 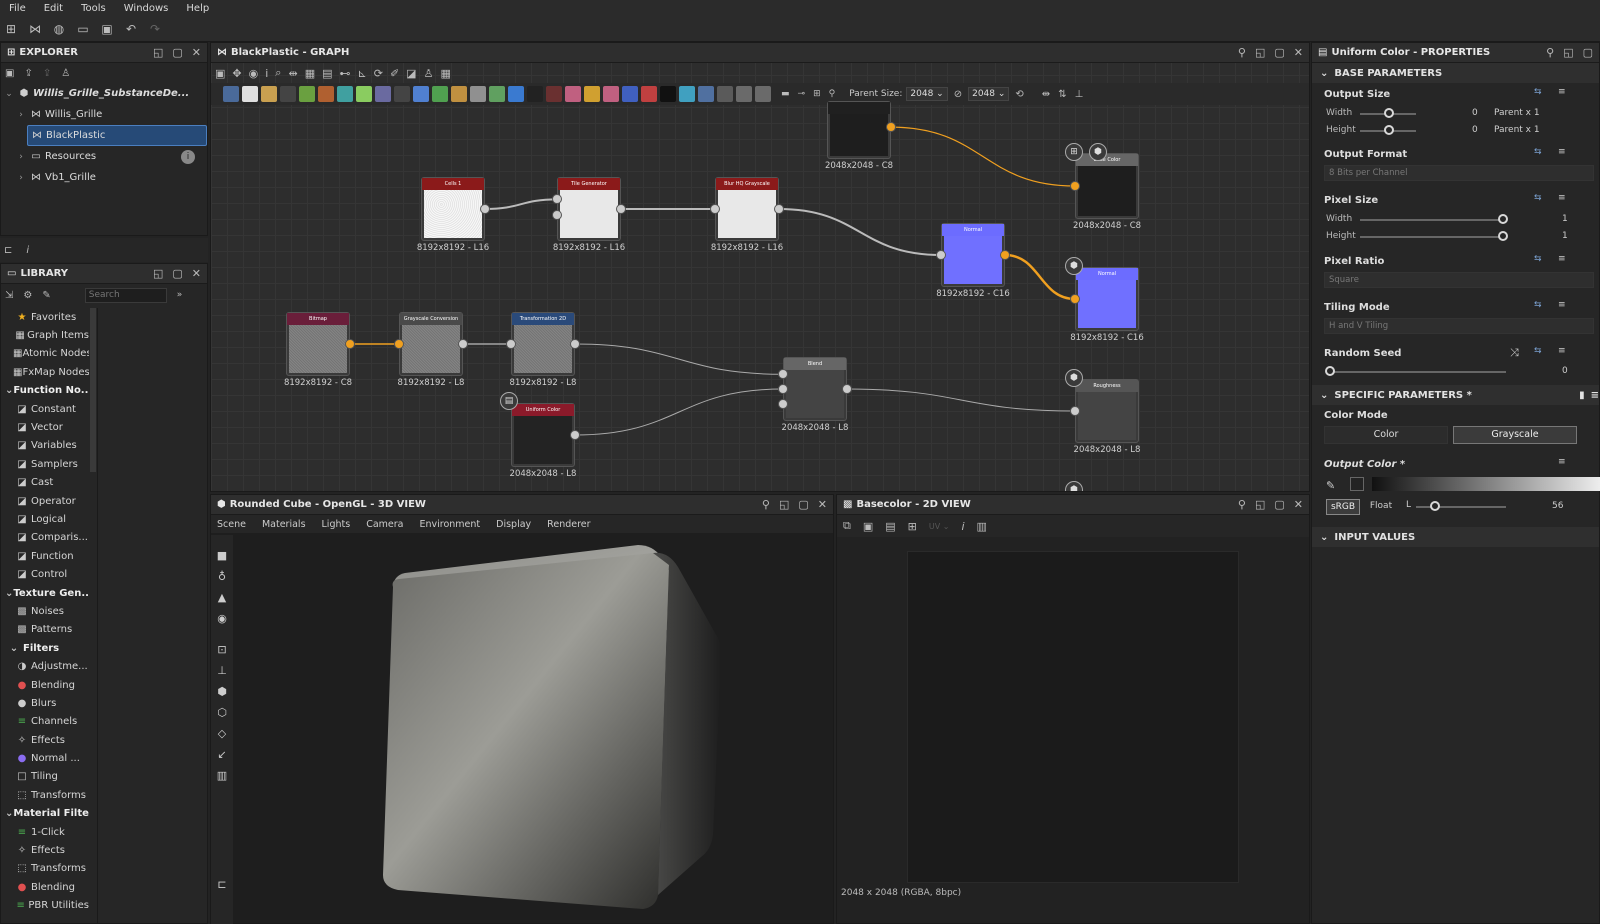 What do you see at coordinates (45, 685) in the screenshot?
I see `library-item: ● Blending` at bounding box center [45, 685].